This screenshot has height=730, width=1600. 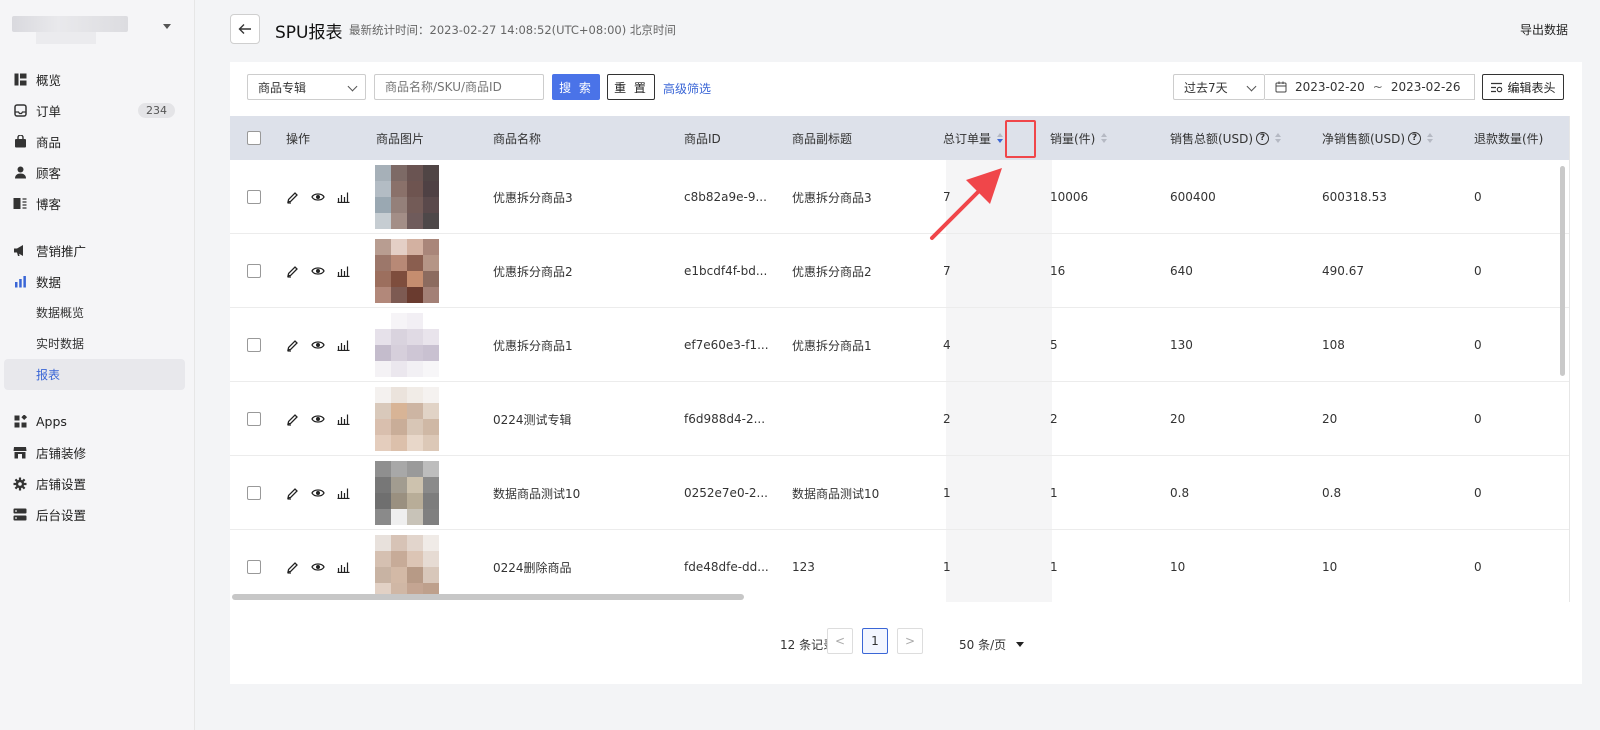 I want to click on sidebar-item-label: 订单, so click(x=49, y=111).